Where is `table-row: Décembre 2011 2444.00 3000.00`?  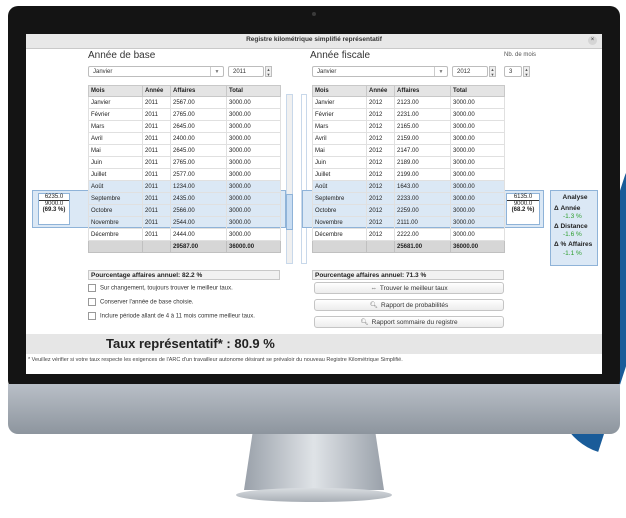 table-row: Décembre 2011 2444.00 3000.00 is located at coordinates (184, 234).